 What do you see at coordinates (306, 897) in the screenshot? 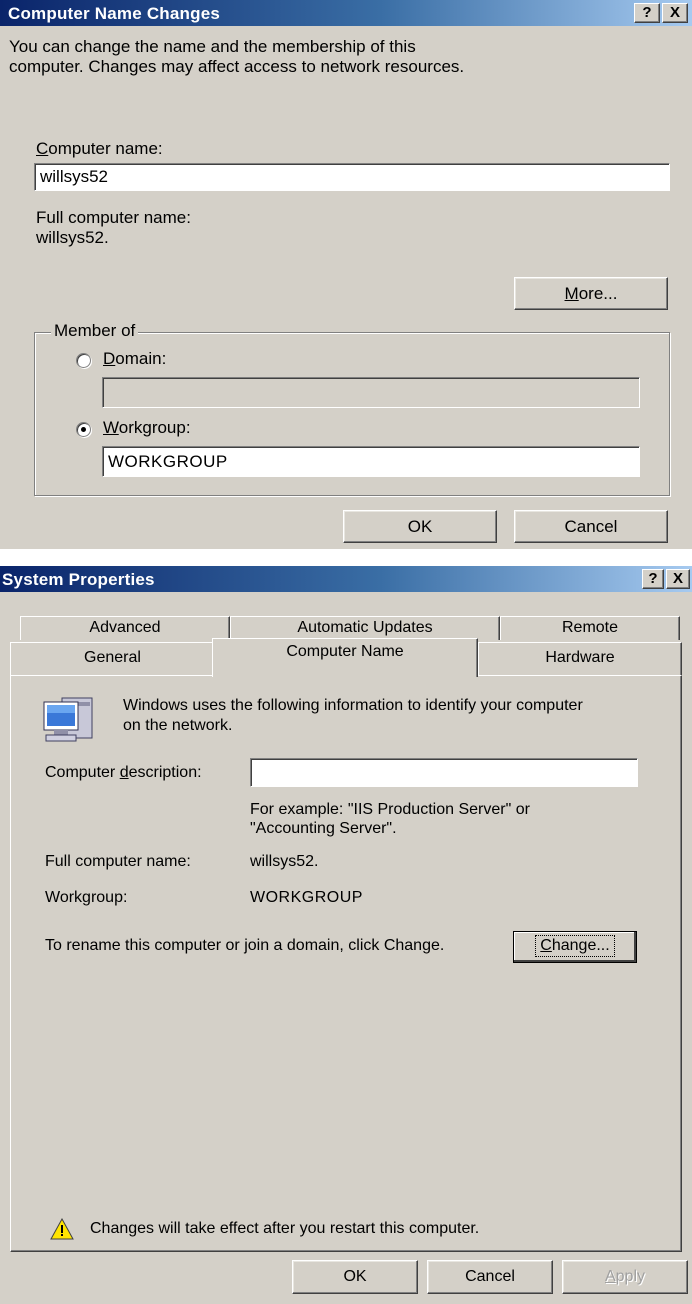
I see `workgroup-value: WORKGROUP` at bounding box center [306, 897].